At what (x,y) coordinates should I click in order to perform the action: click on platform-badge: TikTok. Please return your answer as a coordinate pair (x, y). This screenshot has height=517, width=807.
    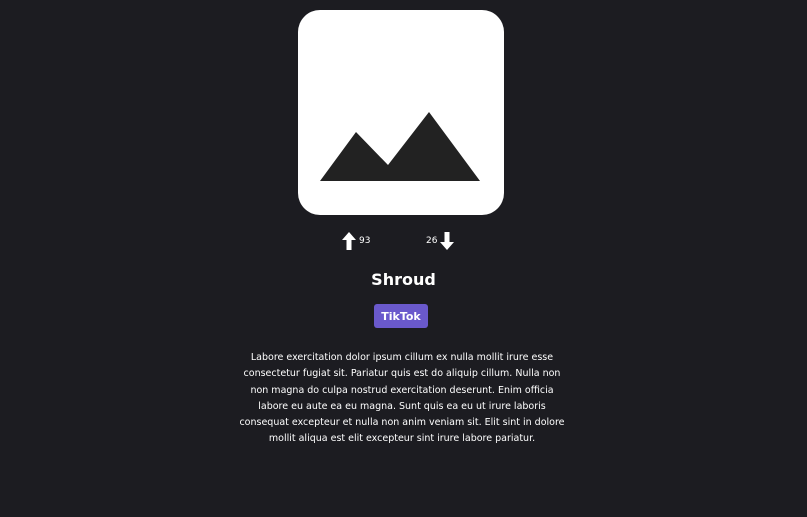
    Looking at the image, I should click on (401, 316).